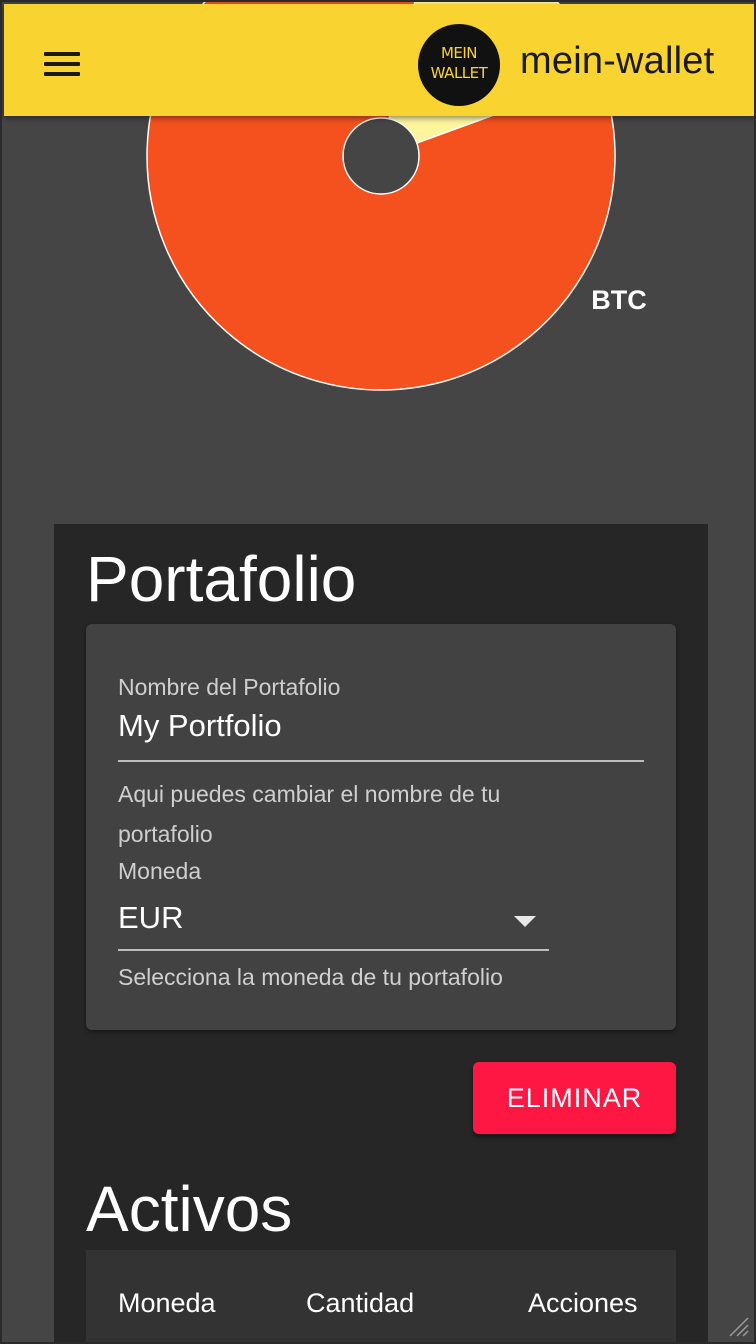 The image size is (756, 1344). What do you see at coordinates (617, 61) in the screenshot?
I see `app-title: mein-wallet` at bounding box center [617, 61].